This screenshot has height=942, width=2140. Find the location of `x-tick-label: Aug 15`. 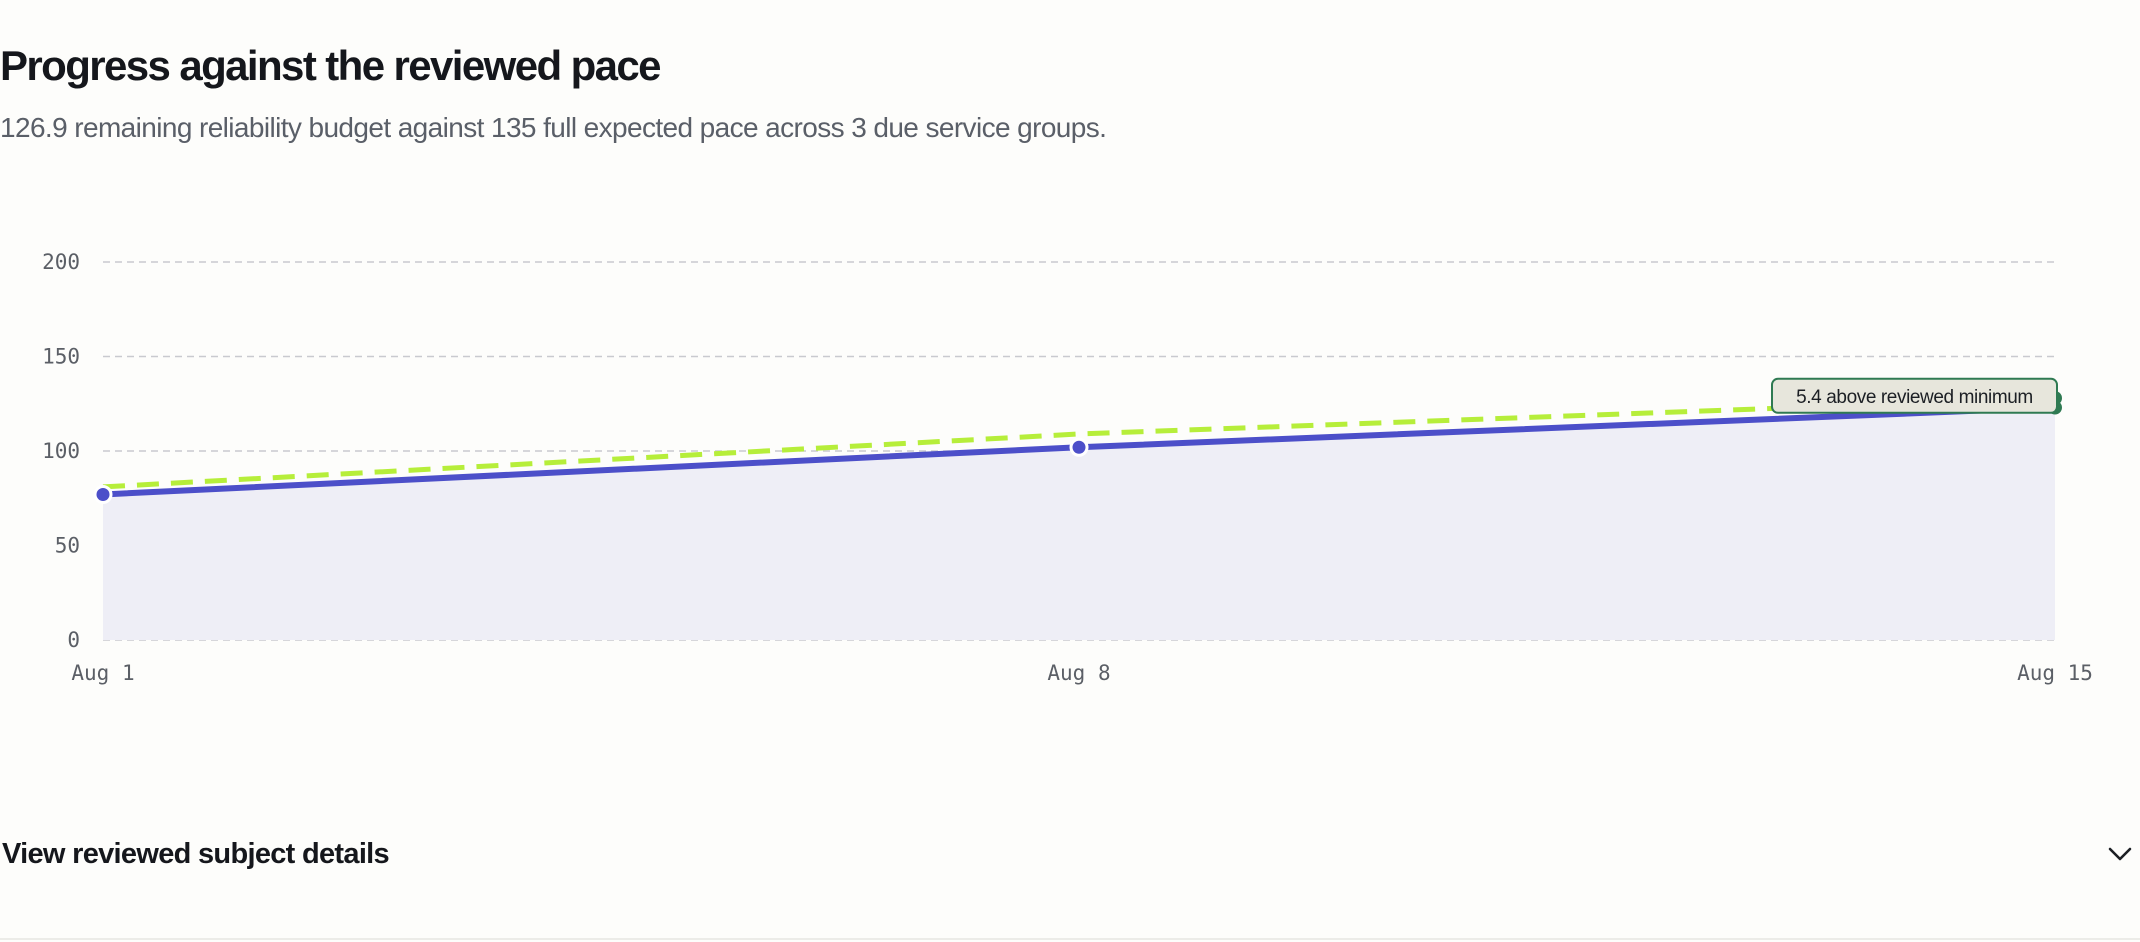

x-tick-label: Aug 15 is located at coordinates (2055, 673).